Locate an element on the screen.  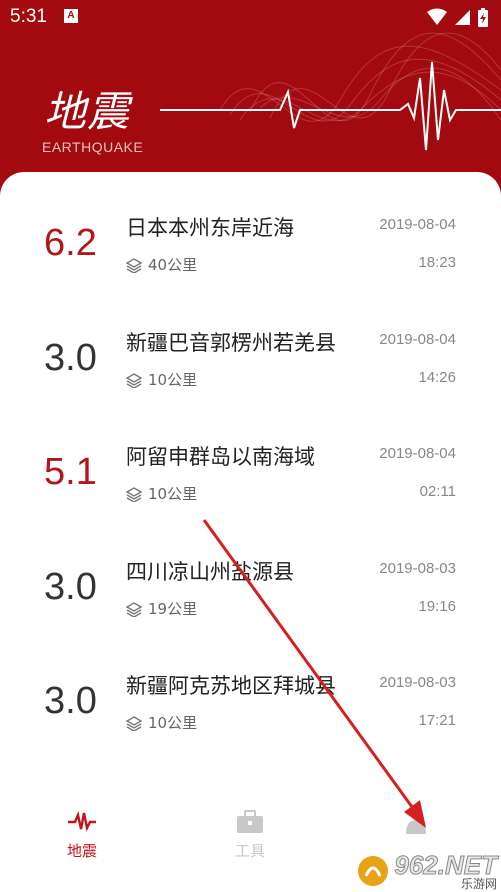
watermark: 962.NET 乐游网 is located at coordinates (426, 871).